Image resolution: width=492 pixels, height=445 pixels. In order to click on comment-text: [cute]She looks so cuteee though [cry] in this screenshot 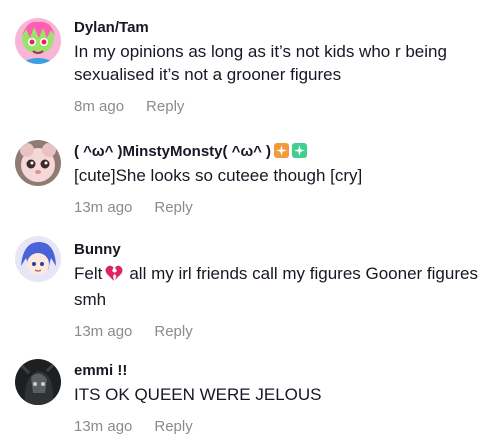, I will do `click(218, 175)`.